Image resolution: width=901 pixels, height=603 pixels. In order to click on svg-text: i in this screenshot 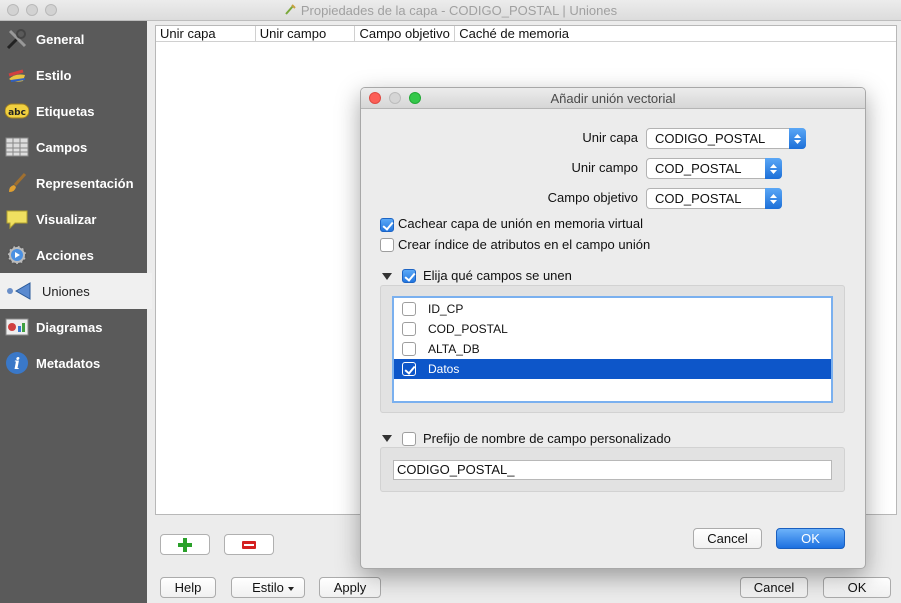, I will do `click(17, 363)`.